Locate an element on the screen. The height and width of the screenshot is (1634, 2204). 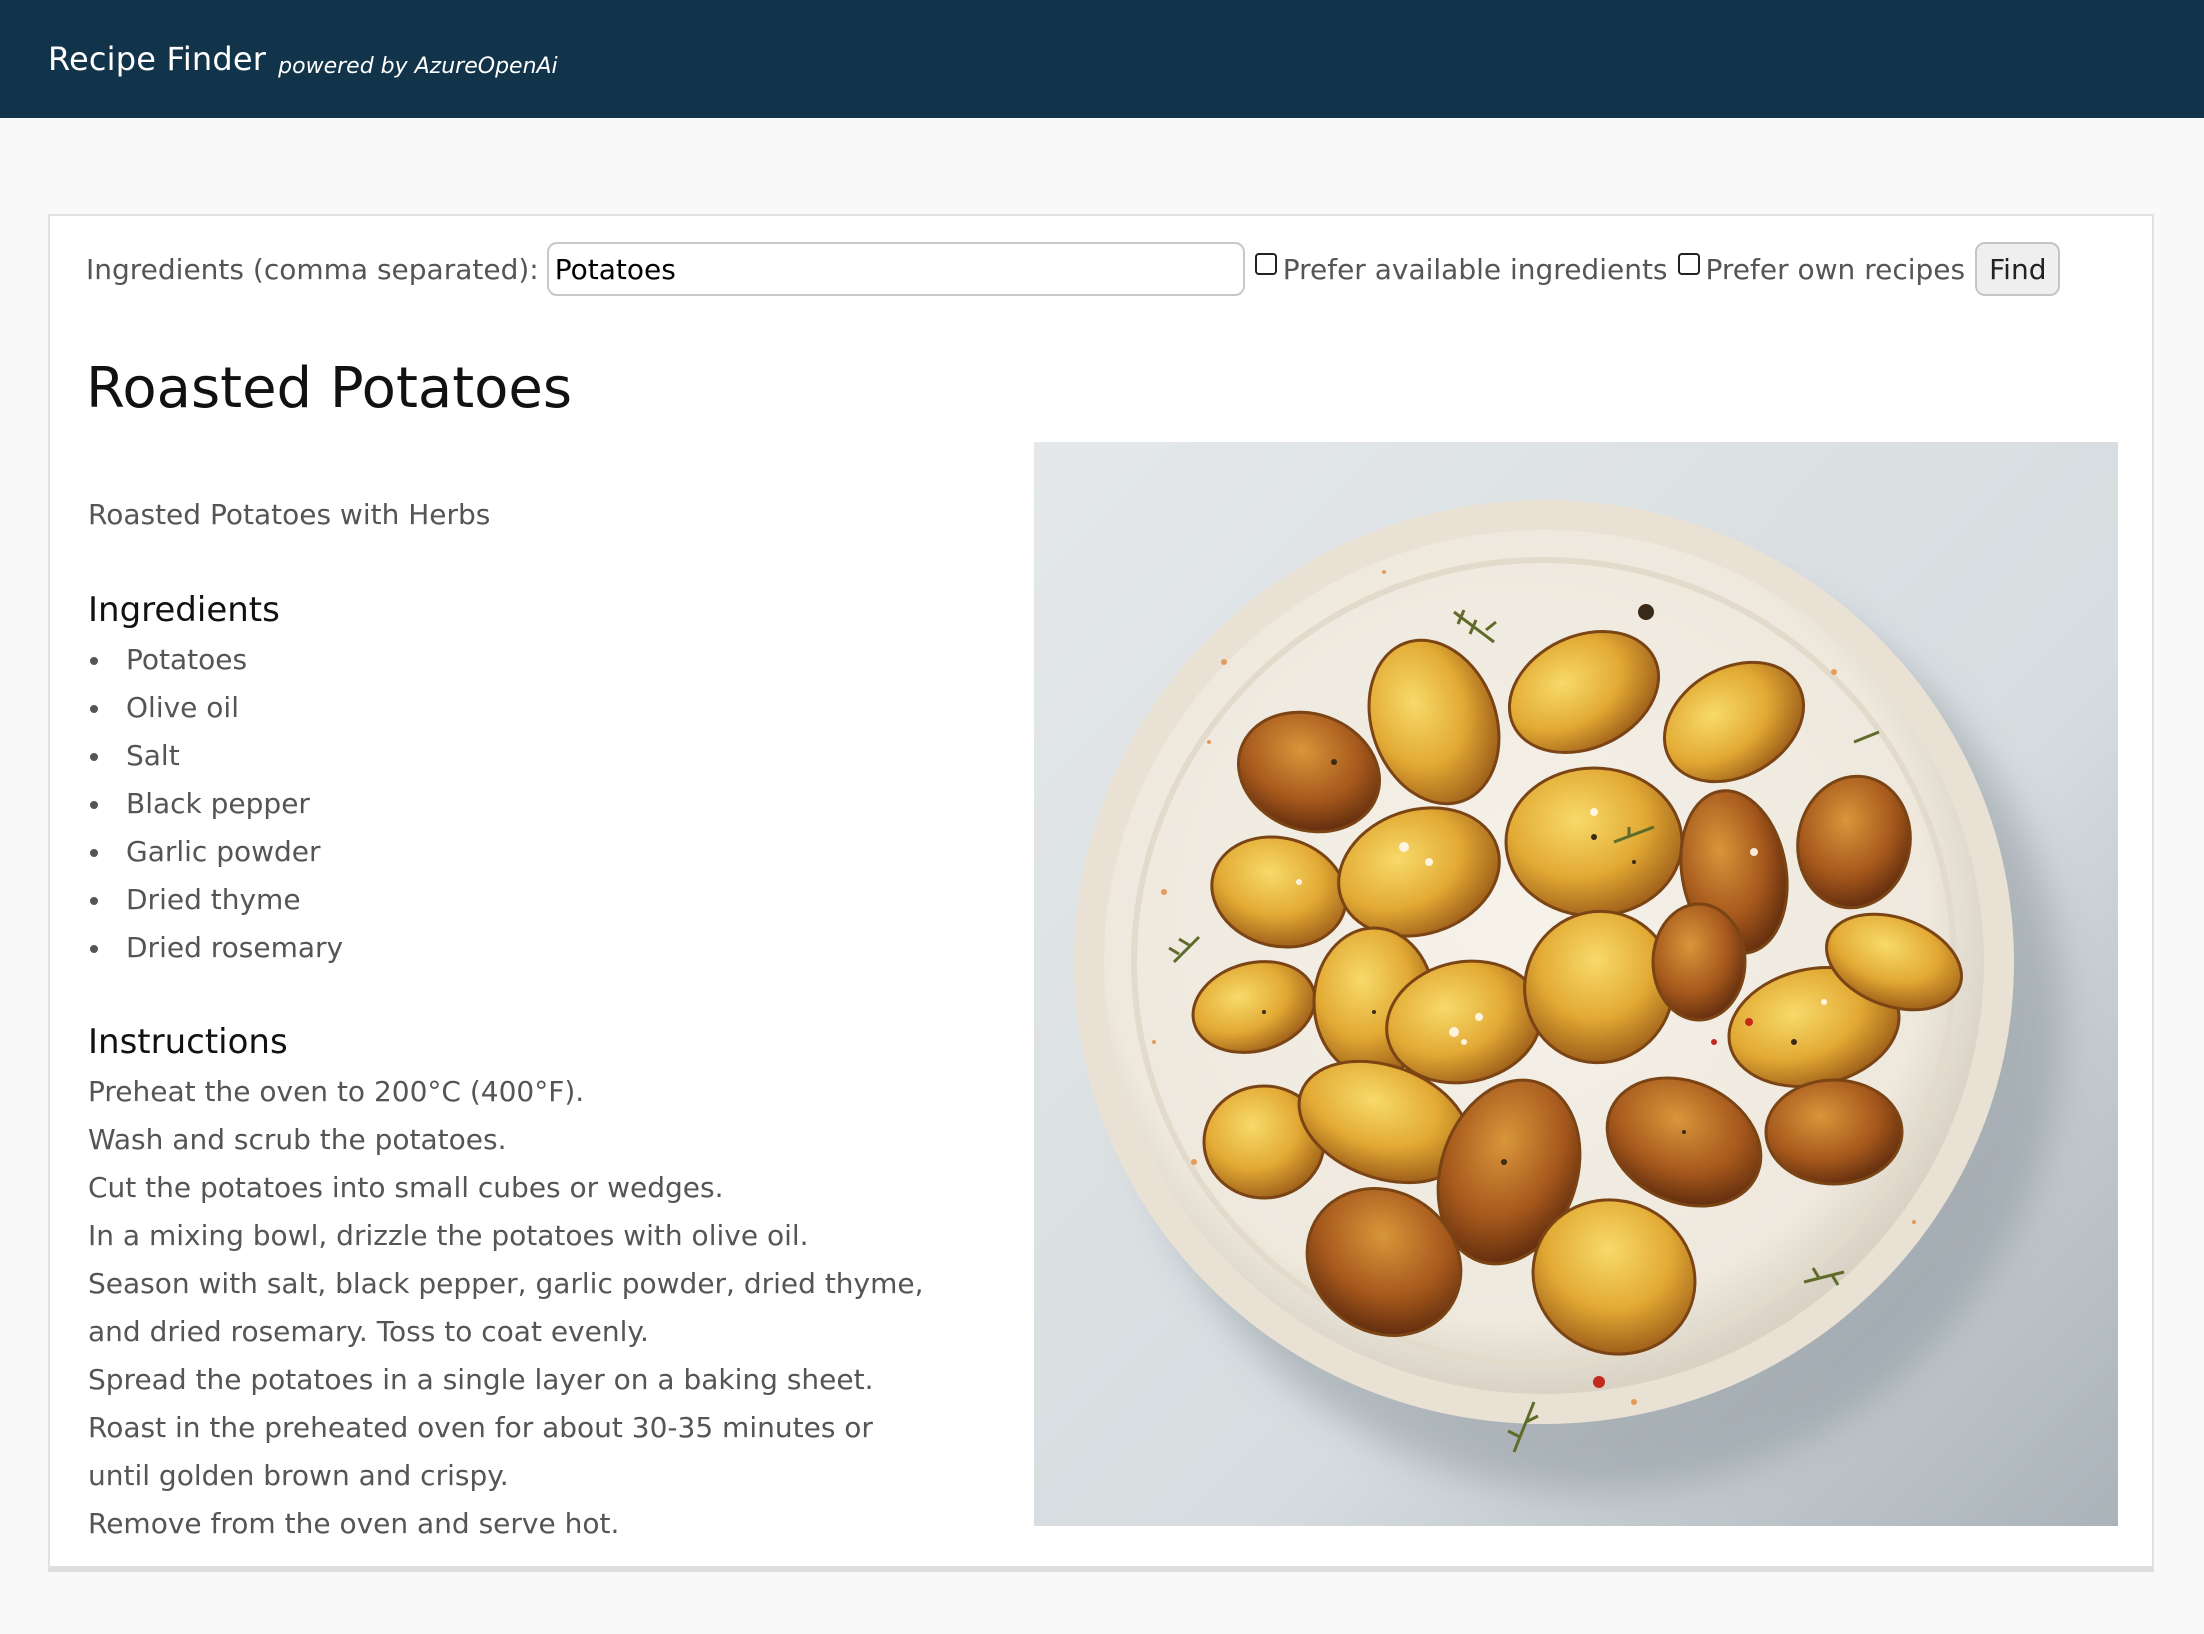
recipe-subtitle: Roasted Potatoes with Herbs is located at coordinates (289, 514).